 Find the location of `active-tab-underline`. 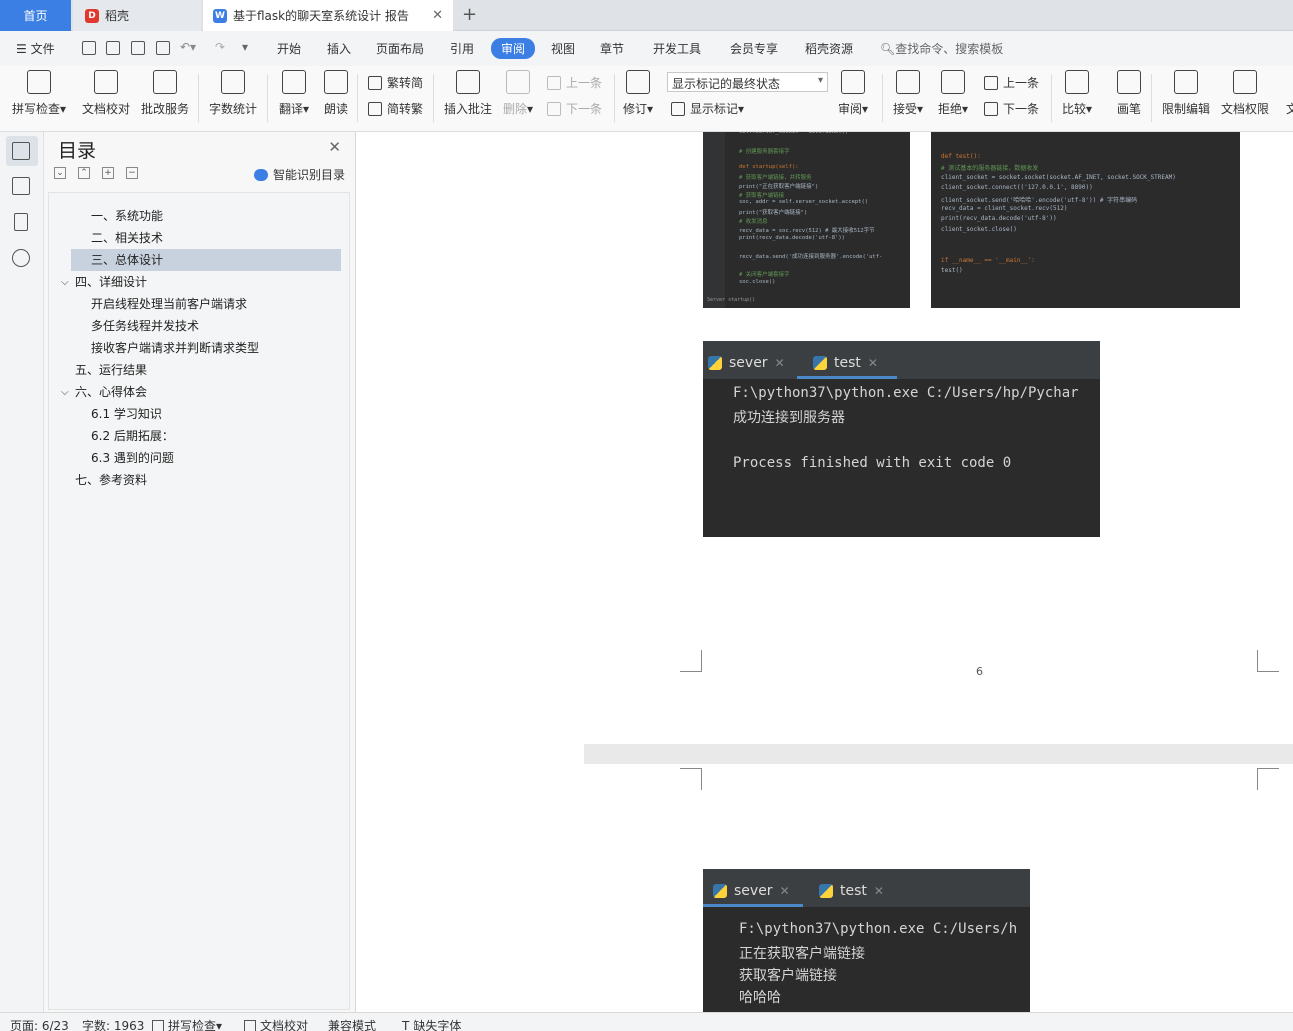

active-tab-underline is located at coordinates (753, 905).